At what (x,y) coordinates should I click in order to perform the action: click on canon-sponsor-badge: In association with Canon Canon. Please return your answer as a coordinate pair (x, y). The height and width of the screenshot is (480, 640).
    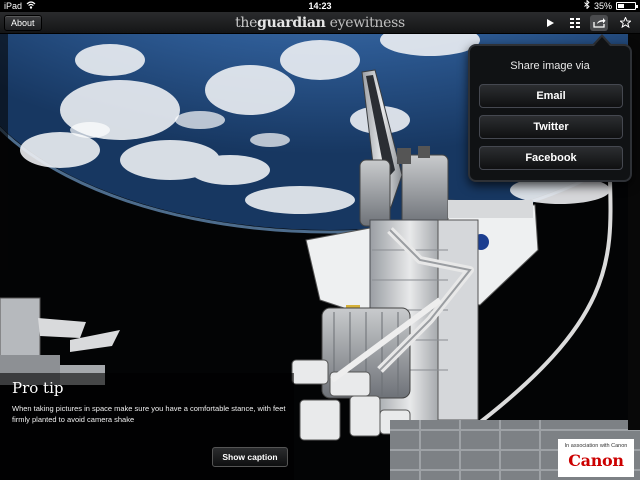
    Looking at the image, I should click on (596, 458).